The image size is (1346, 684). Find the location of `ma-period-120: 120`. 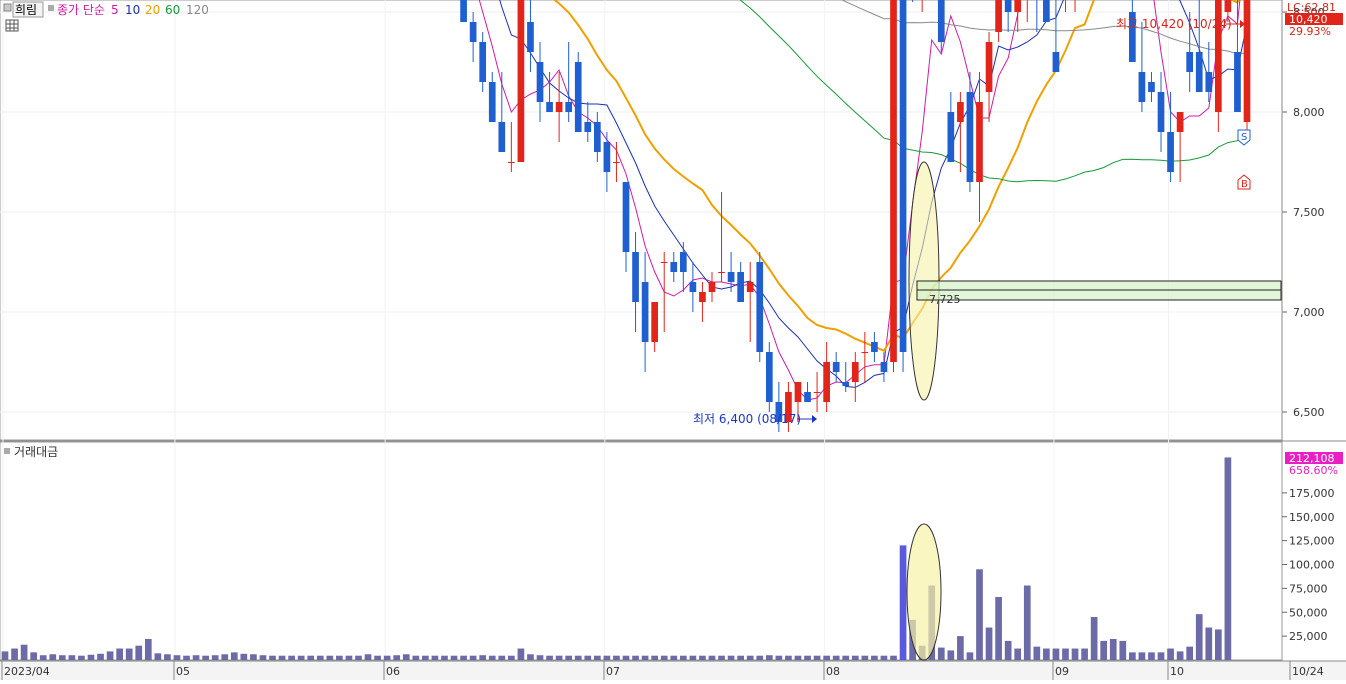

ma-period-120: 120 is located at coordinates (197, 10).